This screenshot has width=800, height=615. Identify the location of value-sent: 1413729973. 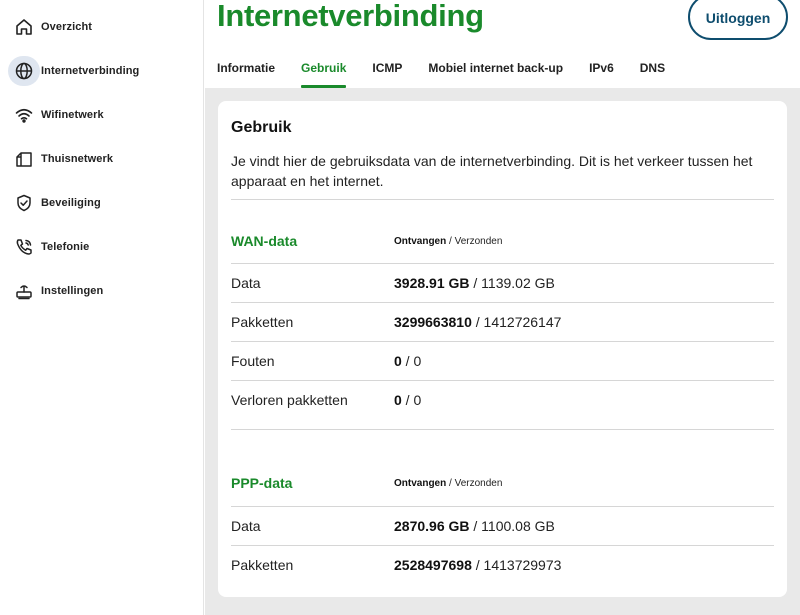
(522, 565).